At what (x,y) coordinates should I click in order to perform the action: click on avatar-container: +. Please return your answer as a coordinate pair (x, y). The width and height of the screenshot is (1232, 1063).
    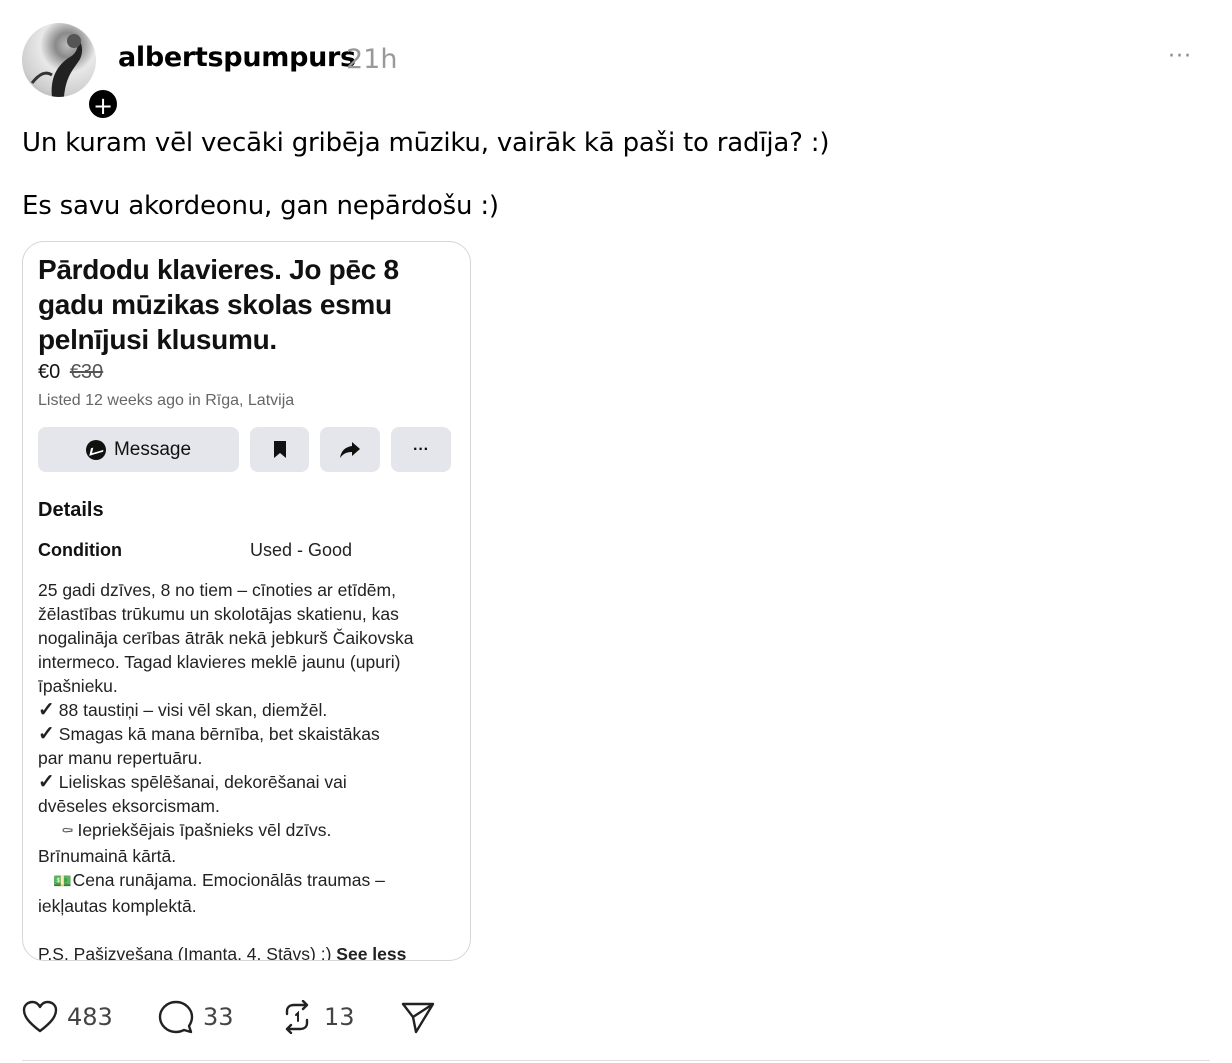
    Looking at the image, I should click on (71, 72).